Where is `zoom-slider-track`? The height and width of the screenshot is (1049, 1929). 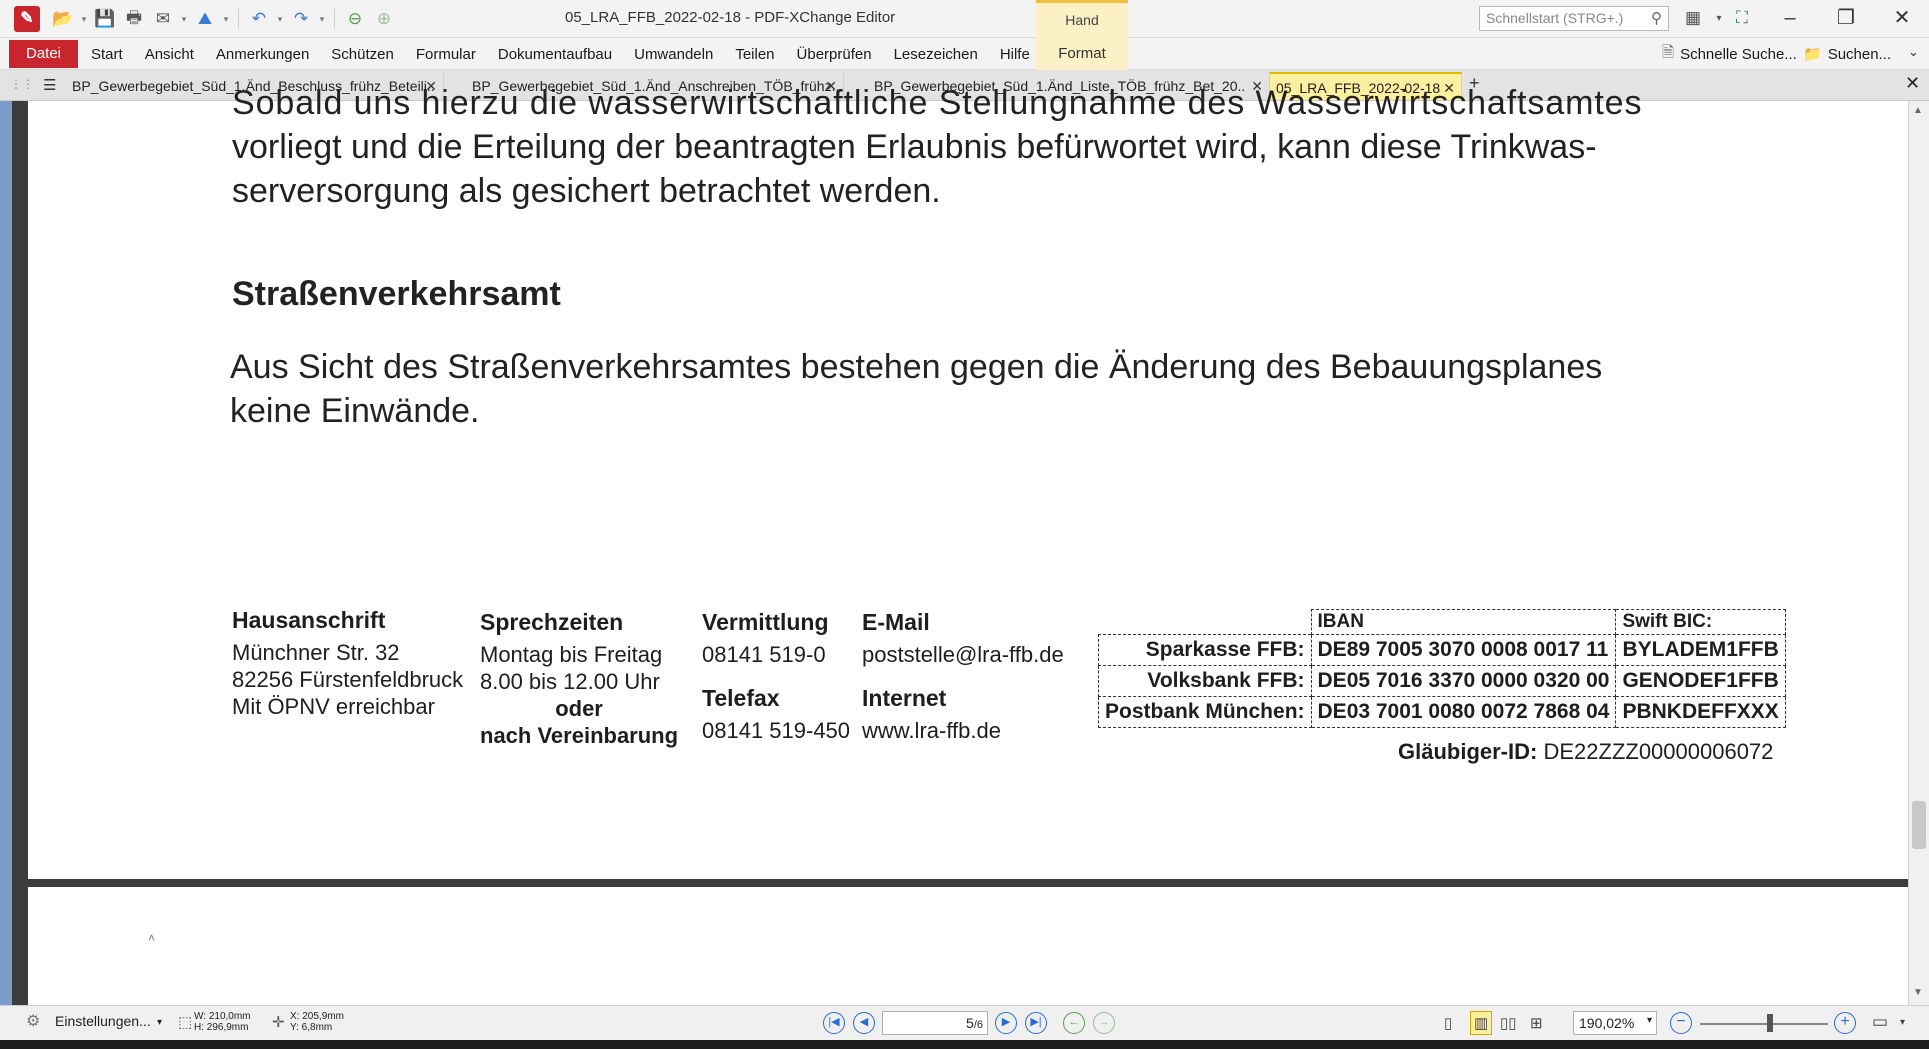
zoom-slider-track is located at coordinates (1764, 1024).